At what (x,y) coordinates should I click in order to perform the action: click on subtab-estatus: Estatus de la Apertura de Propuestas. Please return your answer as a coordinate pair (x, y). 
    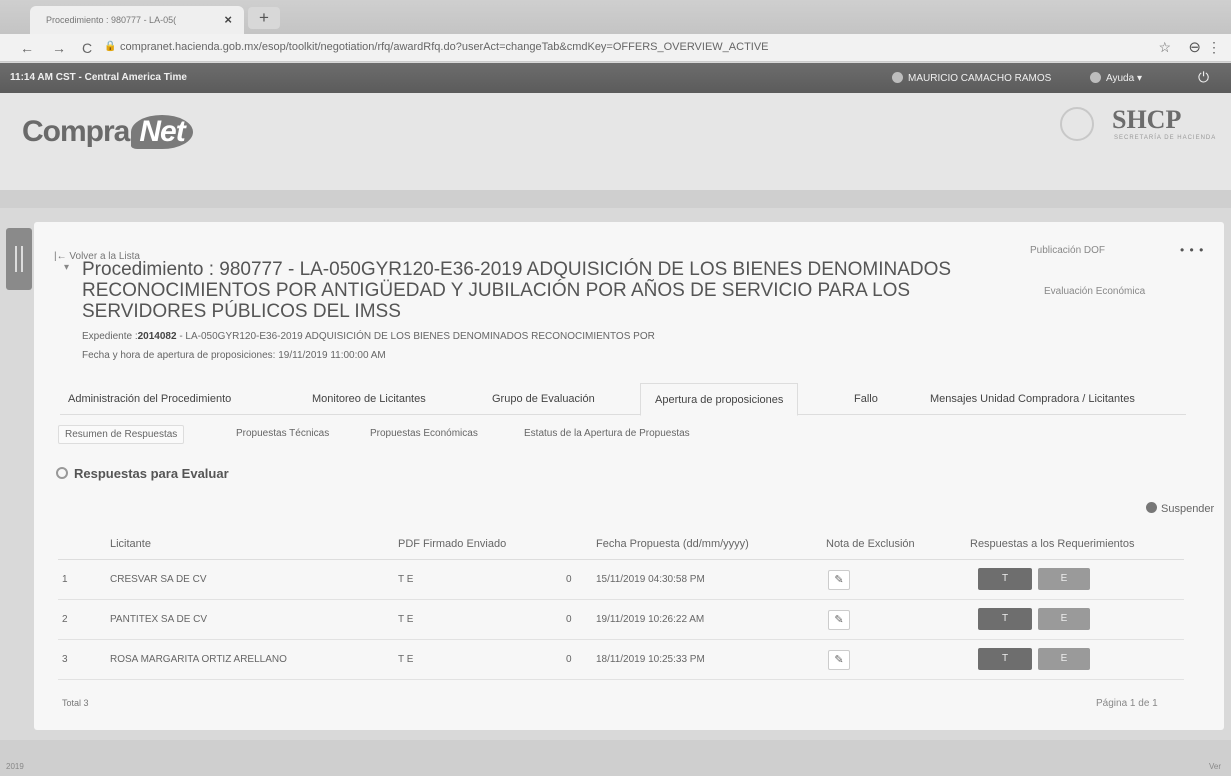
    Looking at the image, I should click on (607, 433).